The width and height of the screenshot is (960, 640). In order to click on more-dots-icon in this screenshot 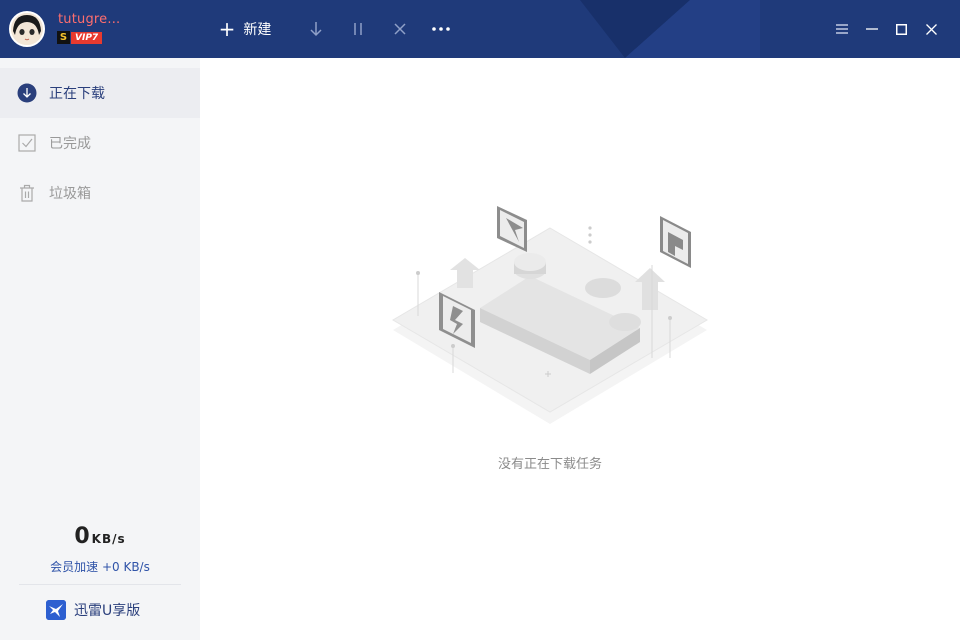, I will do `click(441, 29)`.